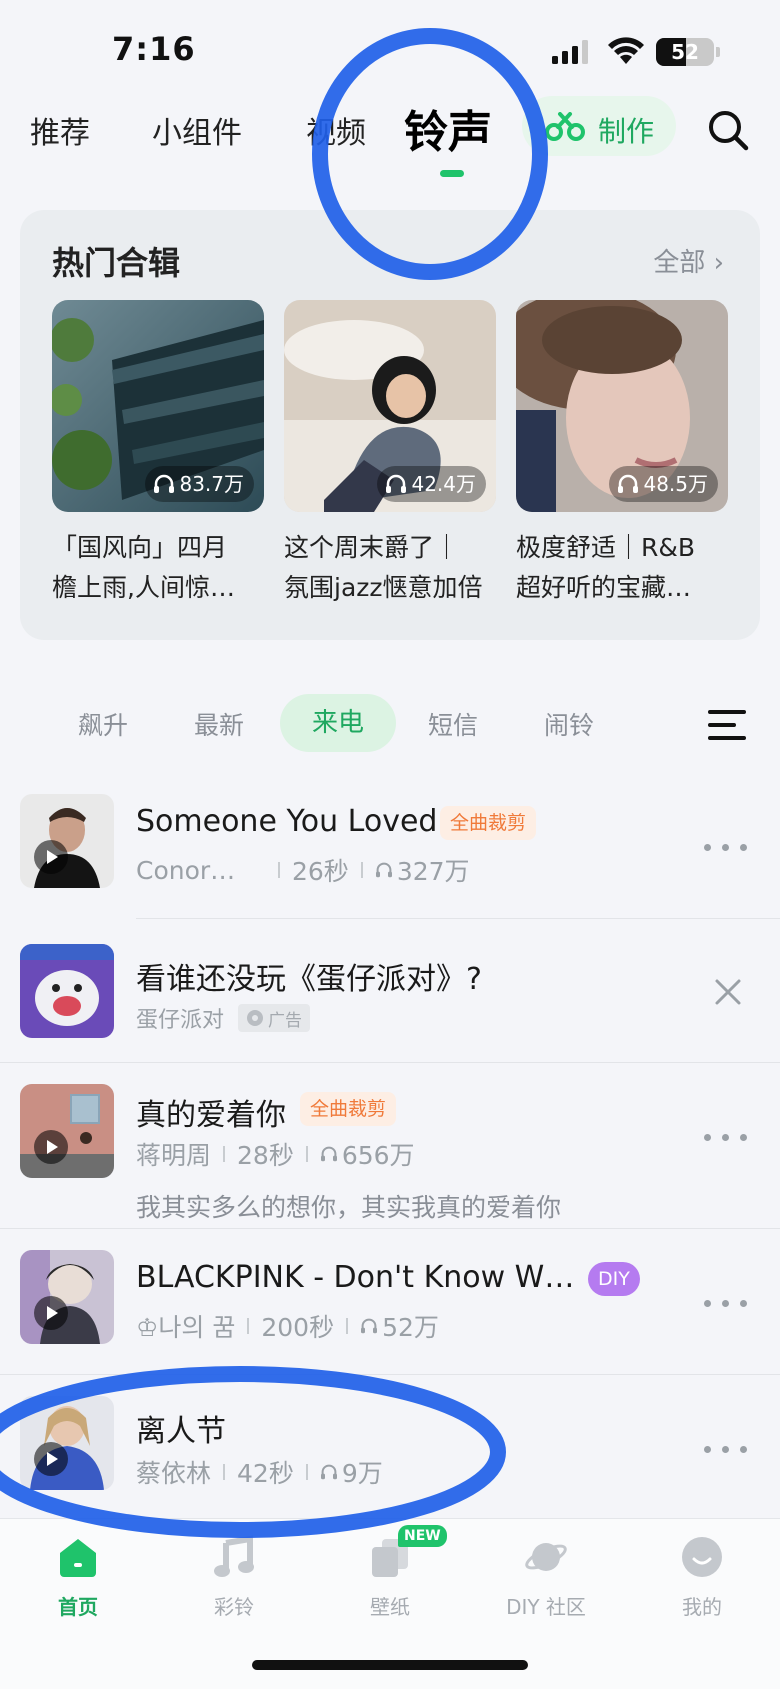  What do you see at coordinates (546, 1607) in the screenshot?
I see `nav-diy-community-label: DIY 社区` at bounding box center [546, 1607].